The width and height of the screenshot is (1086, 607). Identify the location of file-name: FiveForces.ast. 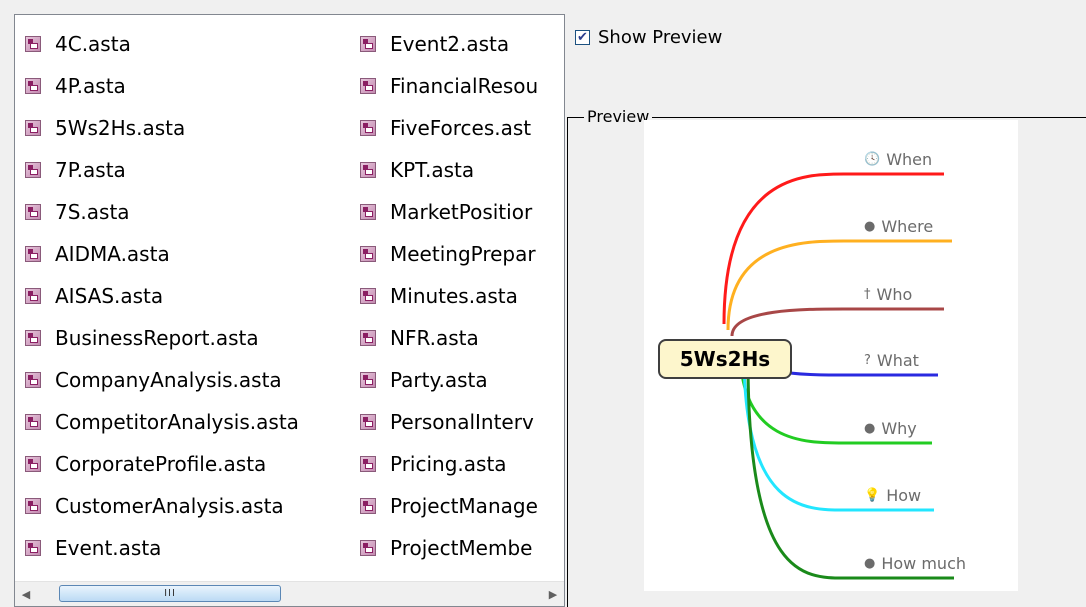
(461, 128).